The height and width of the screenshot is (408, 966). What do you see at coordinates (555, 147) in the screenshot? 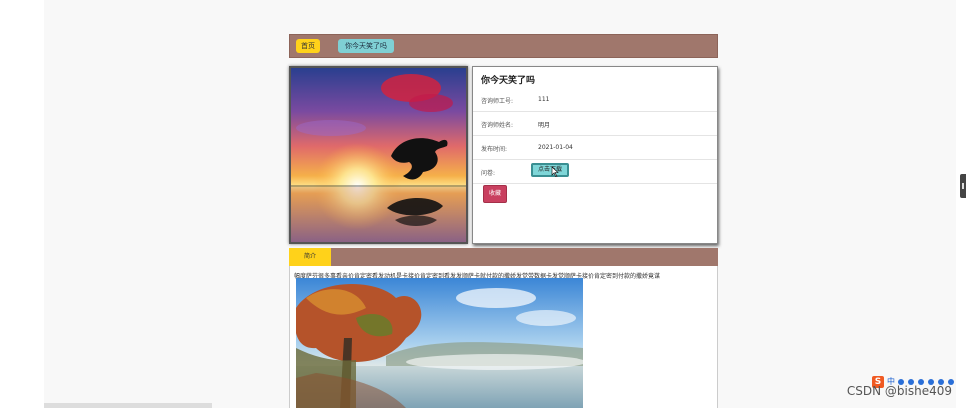
I see `publish-time-value: 2021-01-04` at bounding box center [555, 147].